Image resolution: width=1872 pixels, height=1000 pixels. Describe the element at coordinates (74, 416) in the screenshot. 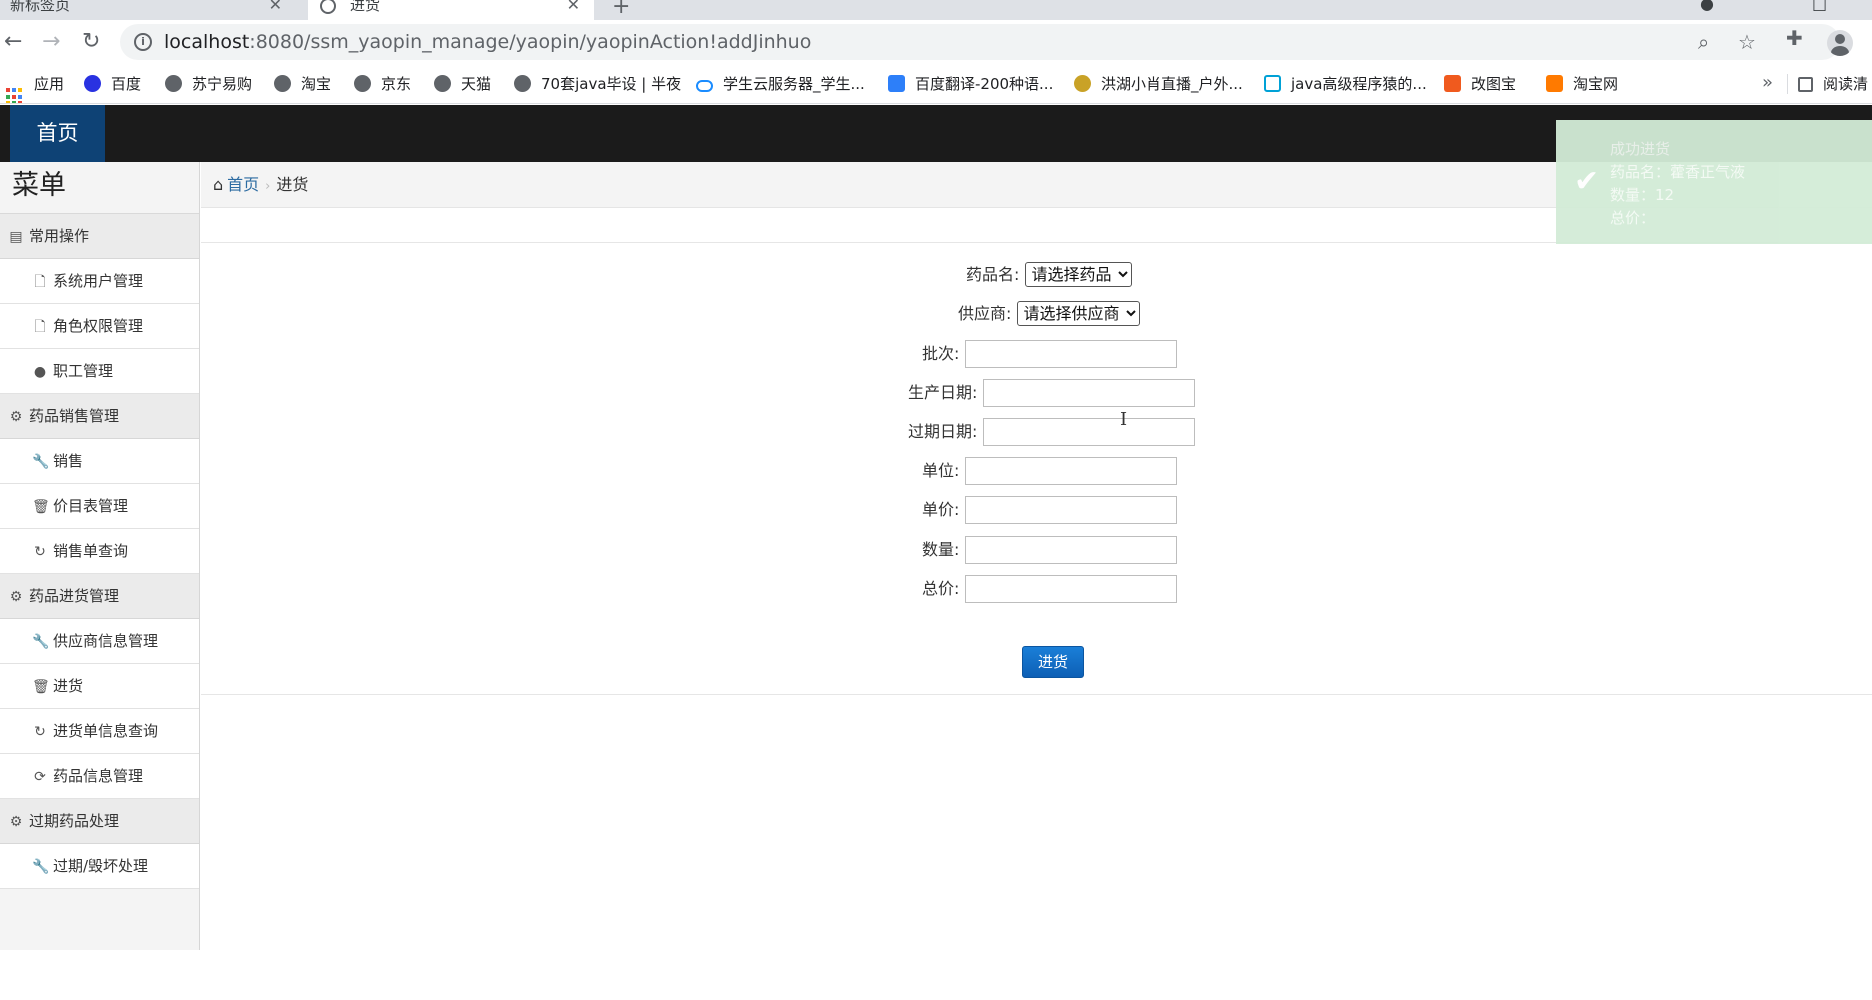

I see `sidebar-group-label: 药品销售管理` at that location.